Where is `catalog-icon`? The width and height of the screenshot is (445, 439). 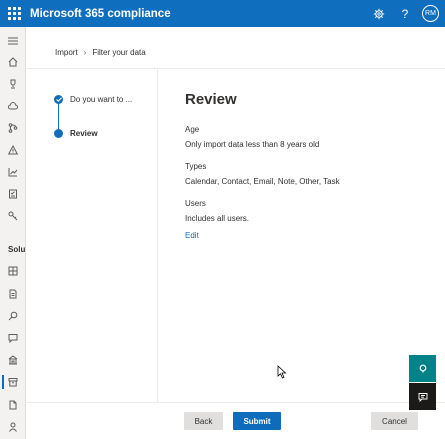 catalog-icon is located at coordinates (13, 271).